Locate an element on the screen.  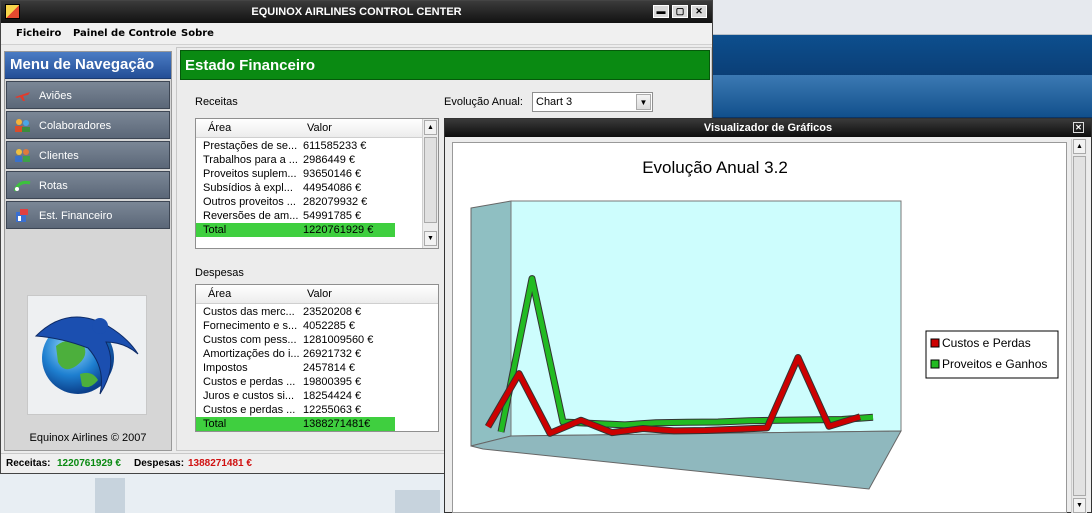
sidebar-item-label: Aviões is located at coordinates (55, 96).